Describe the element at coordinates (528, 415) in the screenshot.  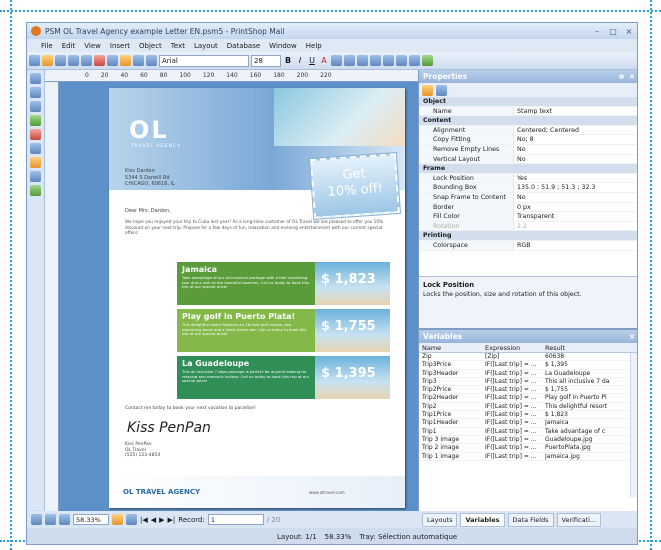
I see `variable-row: Trip1Price IF([Last trip] = ... $ 1,823` at that location.